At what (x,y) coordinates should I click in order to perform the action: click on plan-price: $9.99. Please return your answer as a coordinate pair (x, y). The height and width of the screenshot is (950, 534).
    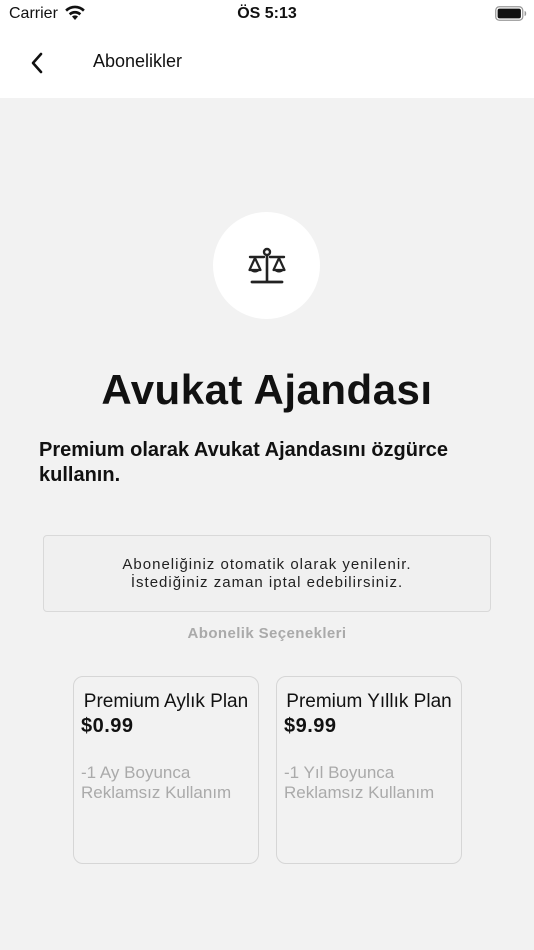
    Looking at the image, I should click on (310, 726).